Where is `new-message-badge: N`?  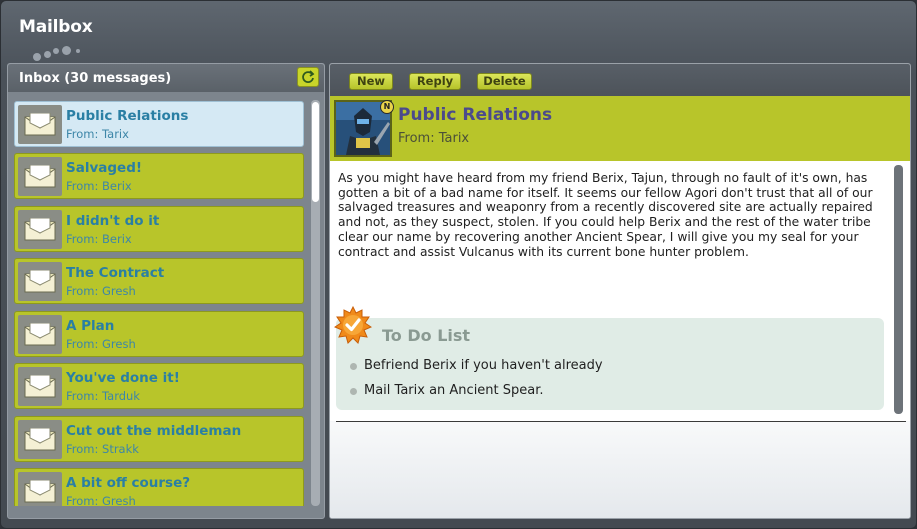 new-message-badge: N is located at coordinates (387, 107).